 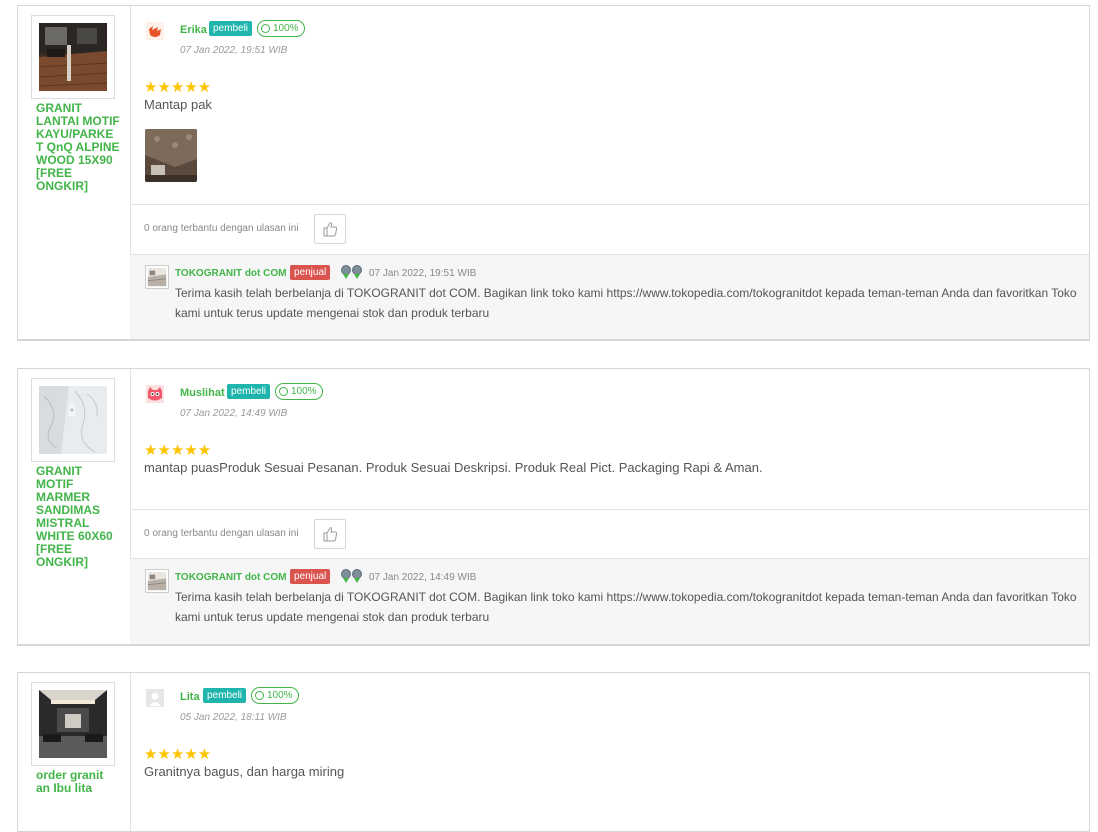 I want to click on review-date: 07 Jan 2022, 19:51 WIB, so click(x=234, y=50).